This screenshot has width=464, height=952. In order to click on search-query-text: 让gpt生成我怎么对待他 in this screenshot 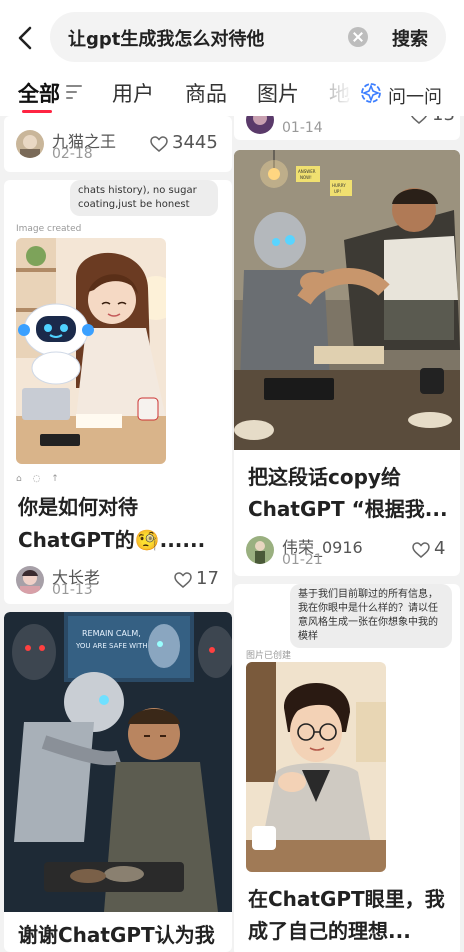, I will do `click(166, 39)`.